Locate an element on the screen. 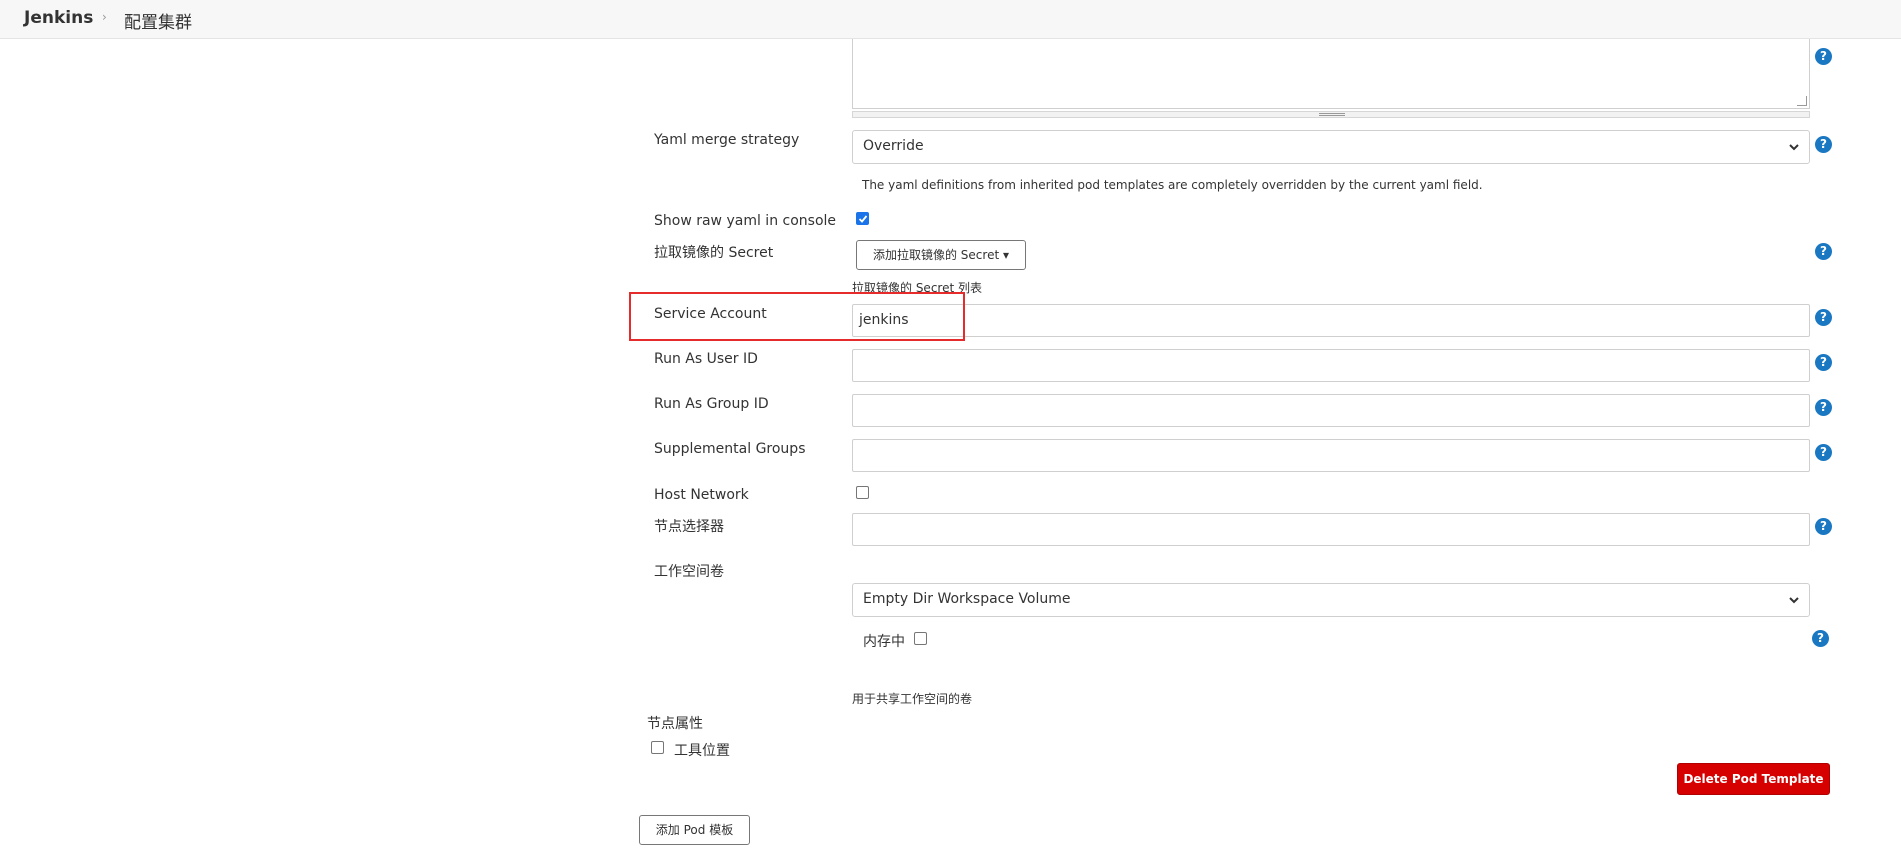 This screenshot has height=860, width=1901. image-pull-secret-help-icon: ? is located at coordinates (1823, 251).